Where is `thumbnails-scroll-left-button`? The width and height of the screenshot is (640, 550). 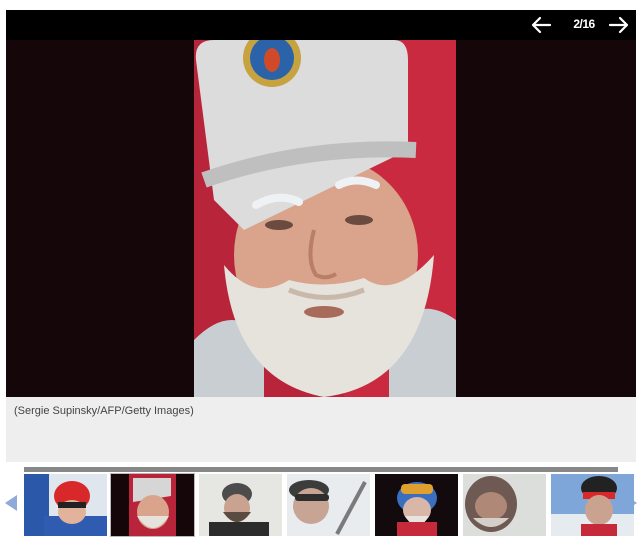
thumbnails-scroll-left-button is located at coordinates (11, 503).